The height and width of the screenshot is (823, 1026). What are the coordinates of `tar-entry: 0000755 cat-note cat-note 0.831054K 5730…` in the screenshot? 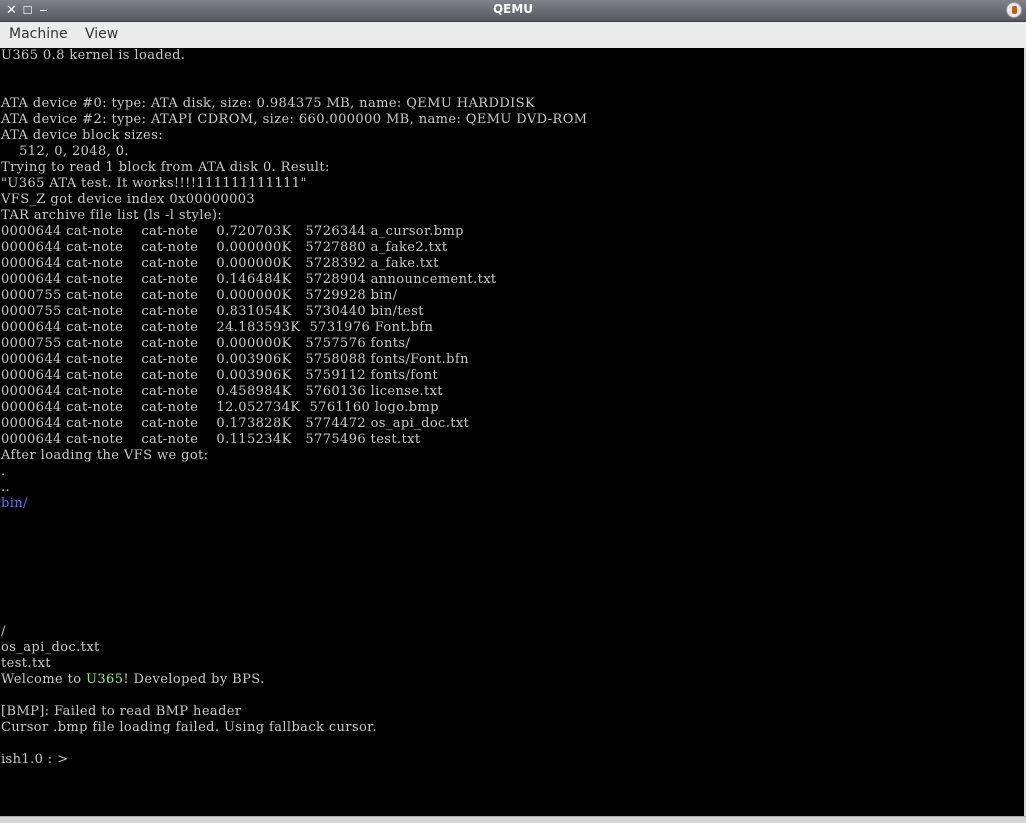 It's located at (212, 311).